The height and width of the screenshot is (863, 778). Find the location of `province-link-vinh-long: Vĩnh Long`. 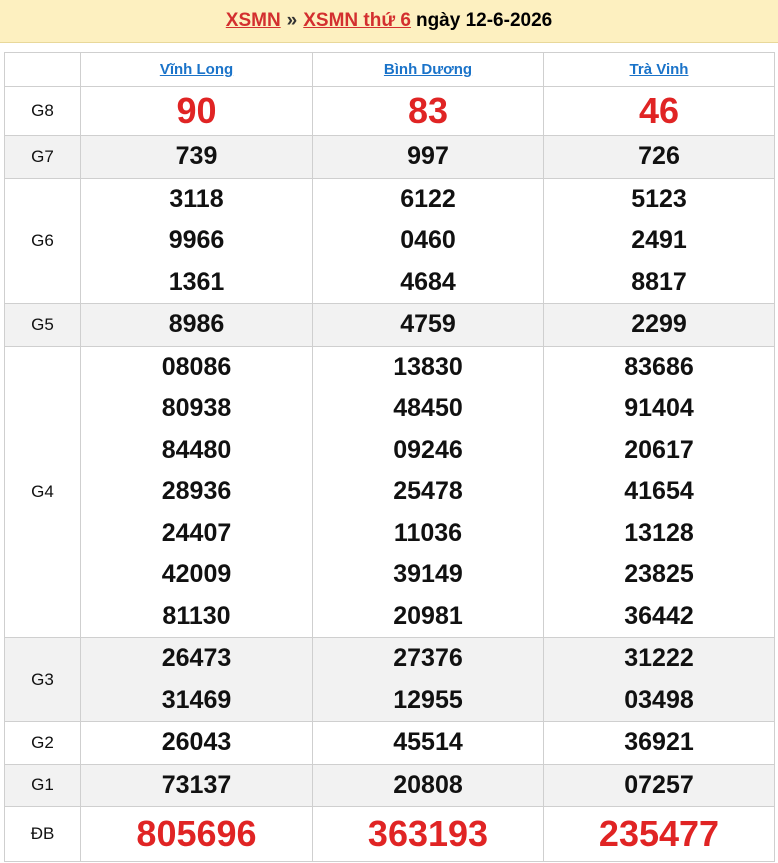

province-link-vinh-long: Vĩnh Long is located at coordinates (196, 69).